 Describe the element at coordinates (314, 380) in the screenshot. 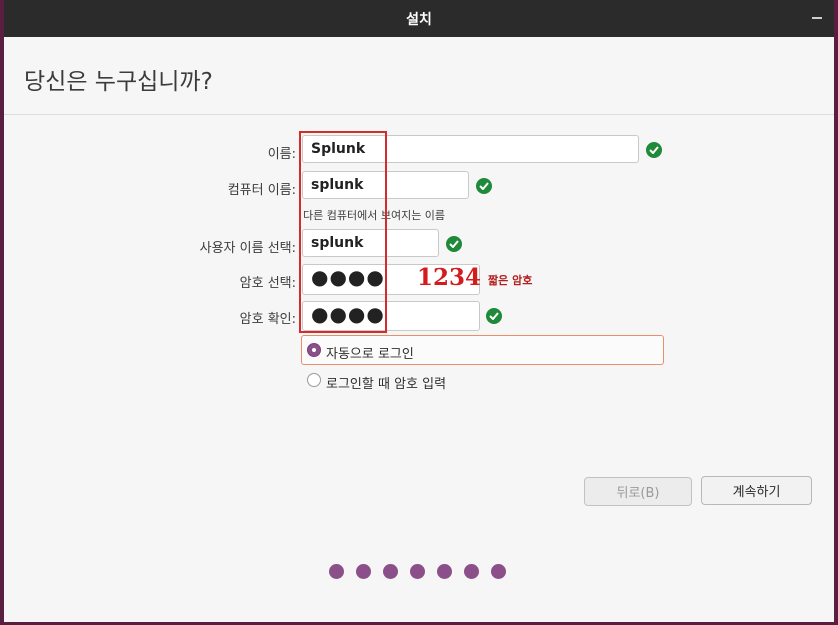

I see `require-password-radio` at that location.